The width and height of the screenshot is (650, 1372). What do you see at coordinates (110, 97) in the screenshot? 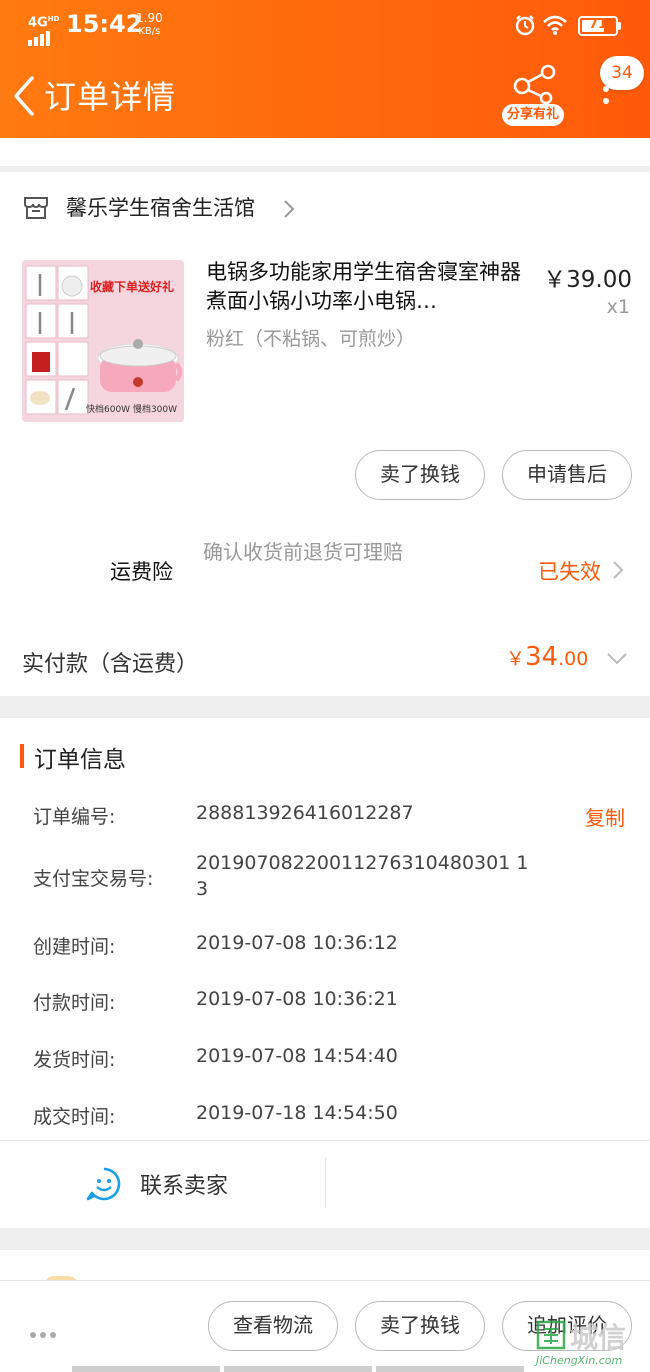
I see `page-title: 订单详情` at bounding box center [110, 97].